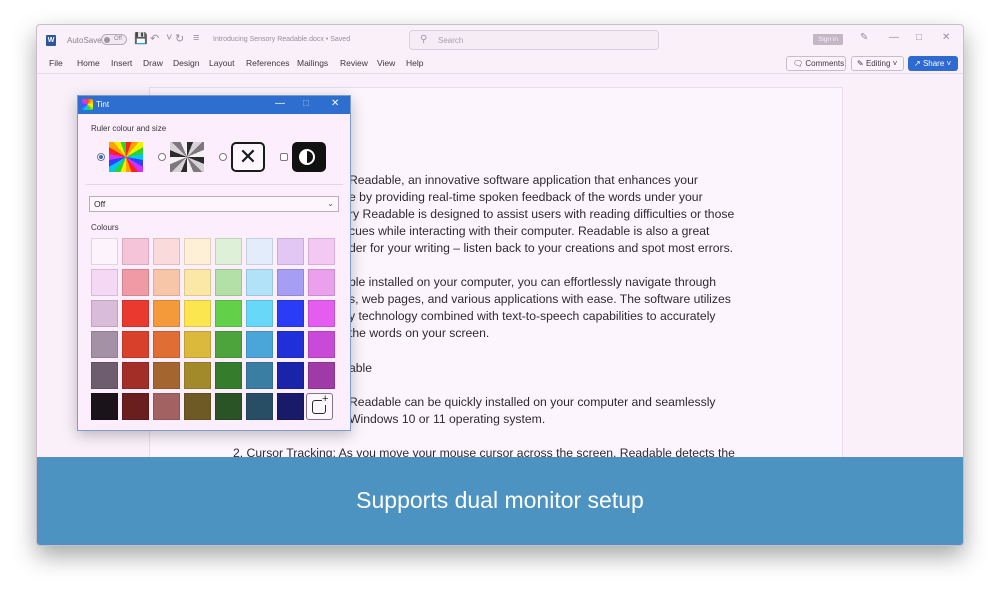 The width and height of the screenshot is (1000, 594). I want to click on contrast-checkbox, so click(284, 157).